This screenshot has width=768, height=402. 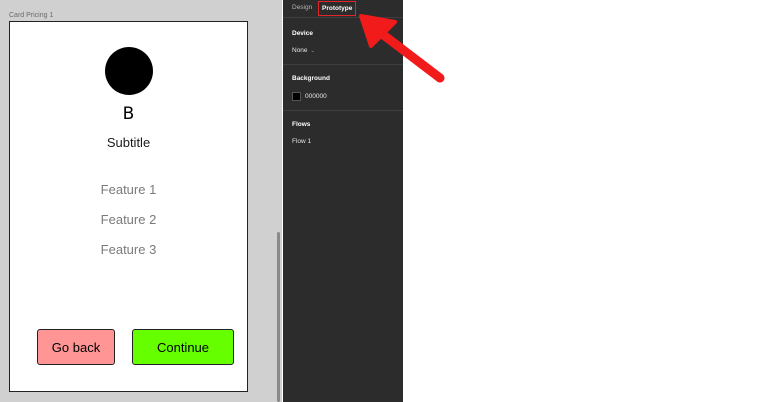 What do you see at coordinates (296, 96) in the screenshot?
I see `background-color-swatch` at bounding box center [296, 96].